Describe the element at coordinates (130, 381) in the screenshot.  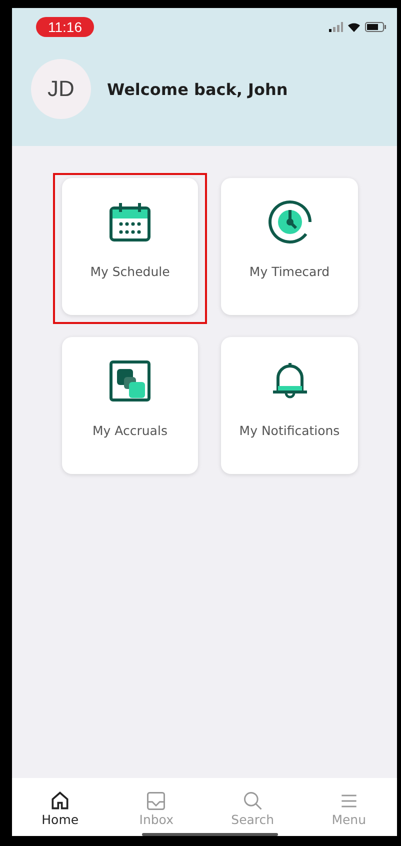
I see `accruals-icon` at that location.